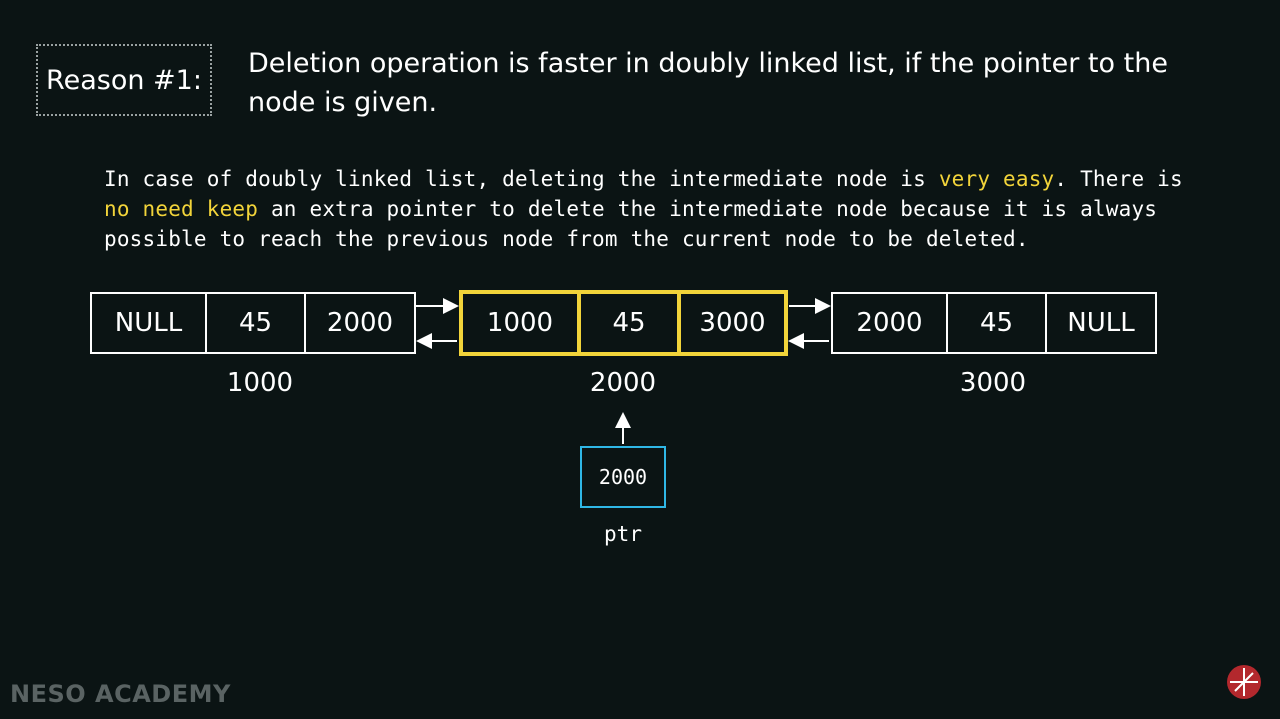  What do you see at coordinates (120, 694) in the screenshot?
I see `brand-watermark: NESO ACADEMY` at bounding box center [120, 694].